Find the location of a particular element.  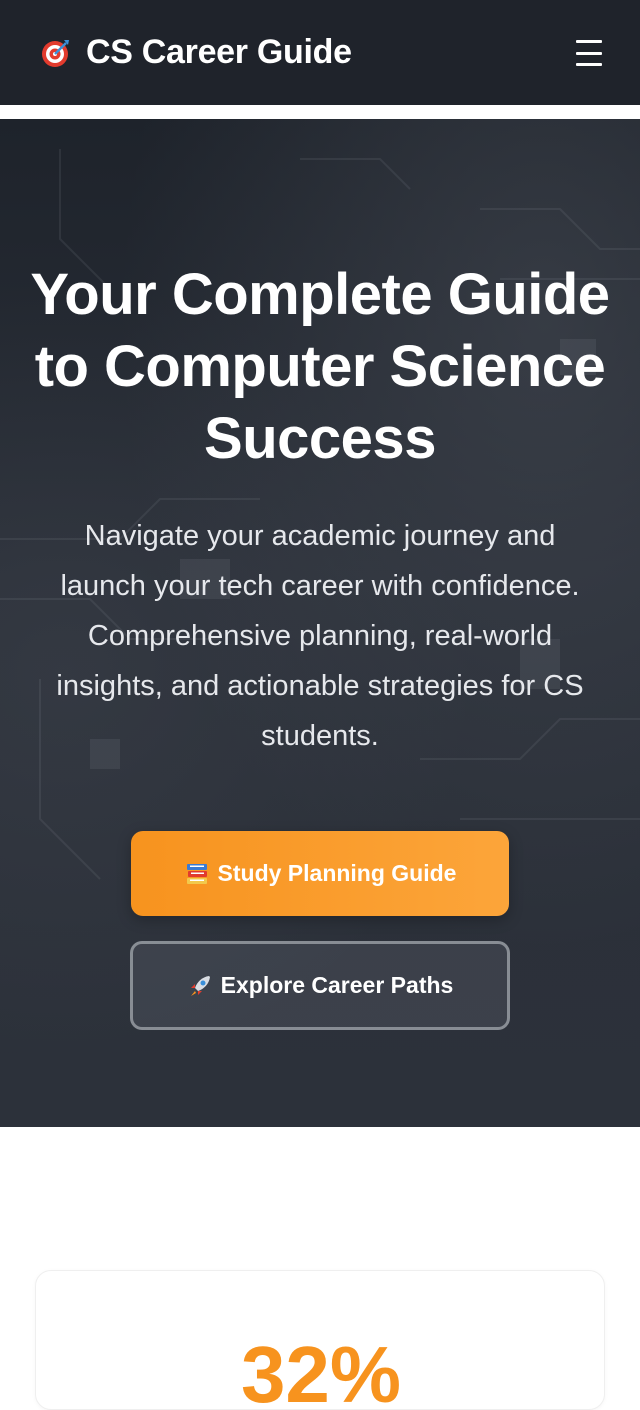

top-nav-bar: CS Career Guide is located at coordinates (320, 52).